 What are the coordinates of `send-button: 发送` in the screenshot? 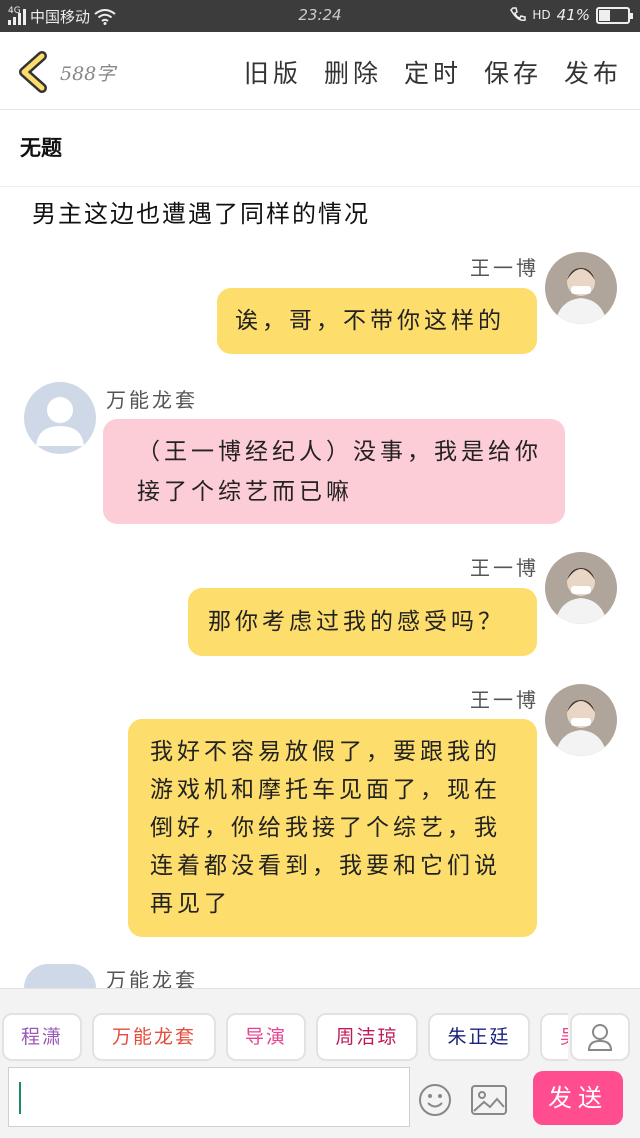 It's located at (578, 1098).